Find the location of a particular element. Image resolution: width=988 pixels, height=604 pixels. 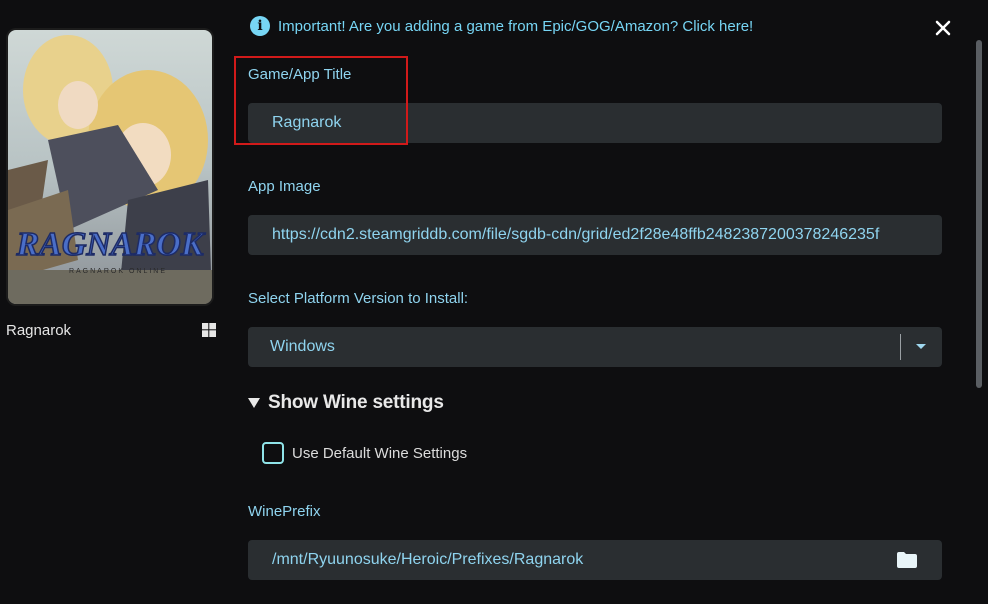

title-label: Game/App Title is located at coordinates (300, 74).